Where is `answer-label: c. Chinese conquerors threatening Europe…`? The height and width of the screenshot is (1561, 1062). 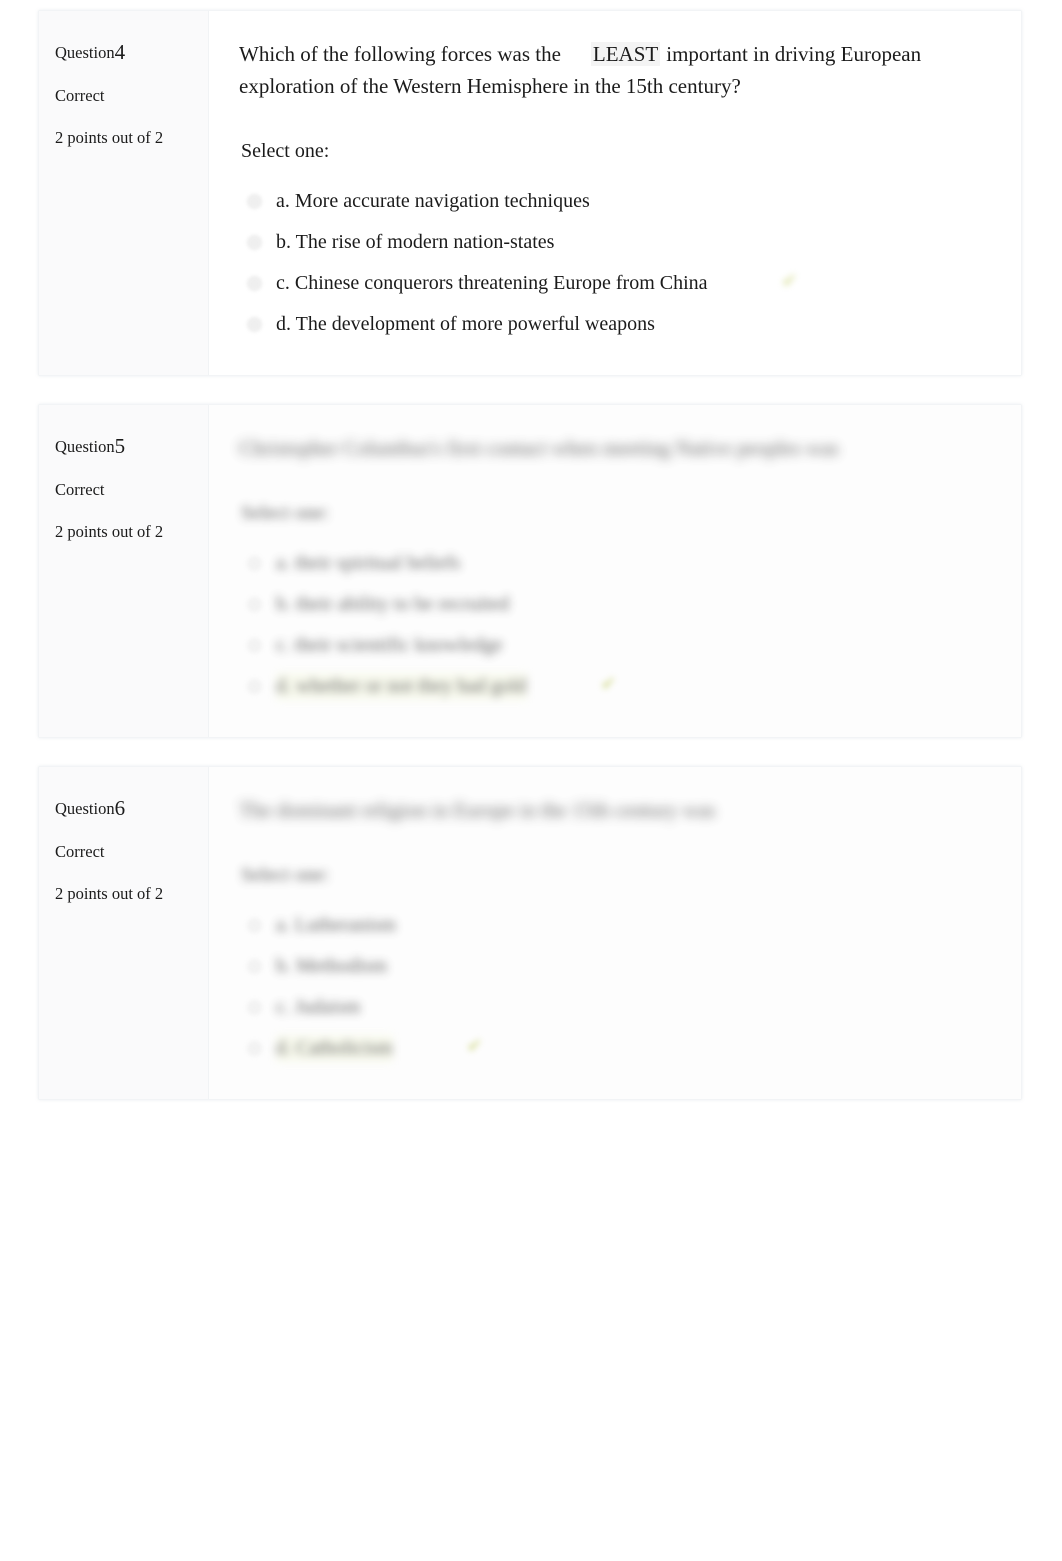
answer-label: c. Chinese conquerors threatening Europe… is located at coordinates (492, 282).